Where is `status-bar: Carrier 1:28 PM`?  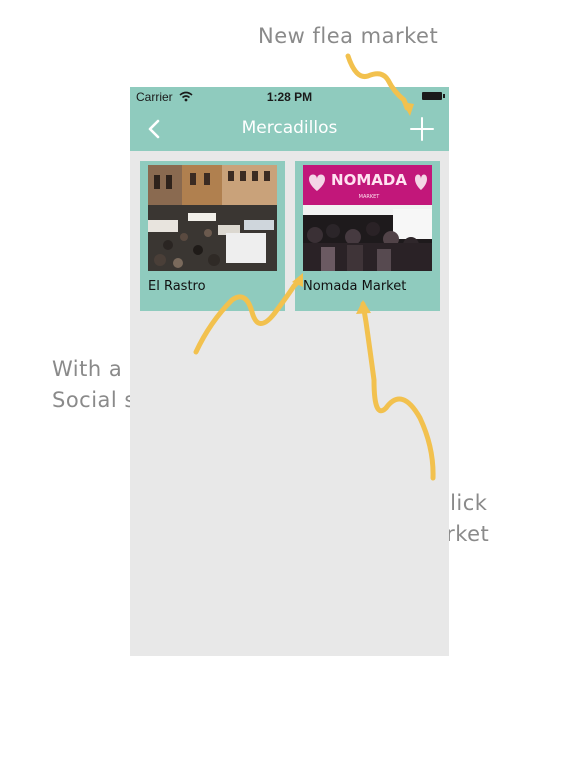 status-bar: Carrier 1:28 PM is located at coordinates (289, 97).